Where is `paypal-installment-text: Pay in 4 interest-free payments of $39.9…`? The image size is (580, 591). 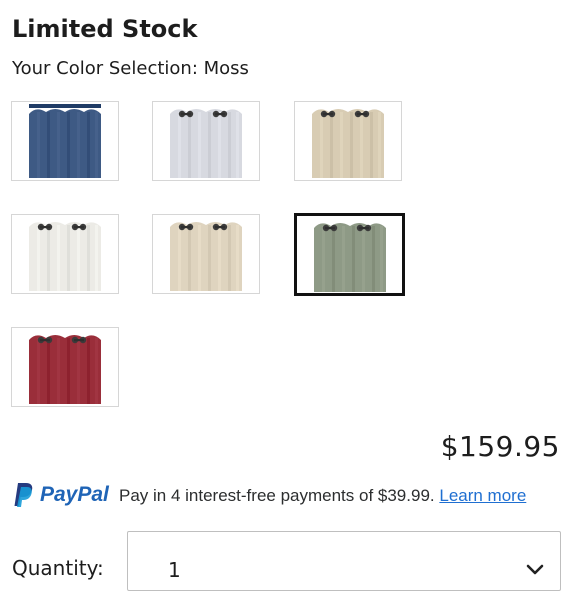 paypal-installment-text: Pay in 4 interest-free payments of $39.9… is located at coordinates (277, 495).